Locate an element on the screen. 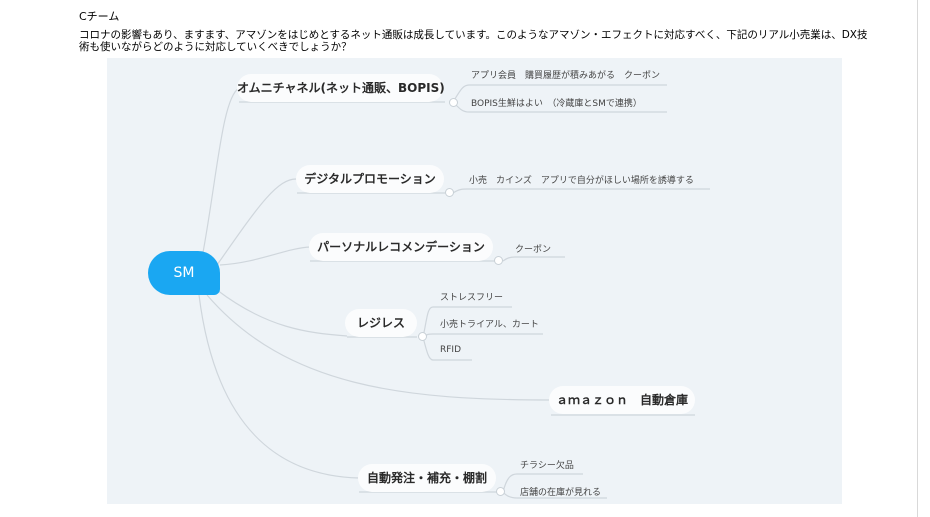 The image size is (930, 517). collapse-dot-registerless is located at coordinates (422, 336).